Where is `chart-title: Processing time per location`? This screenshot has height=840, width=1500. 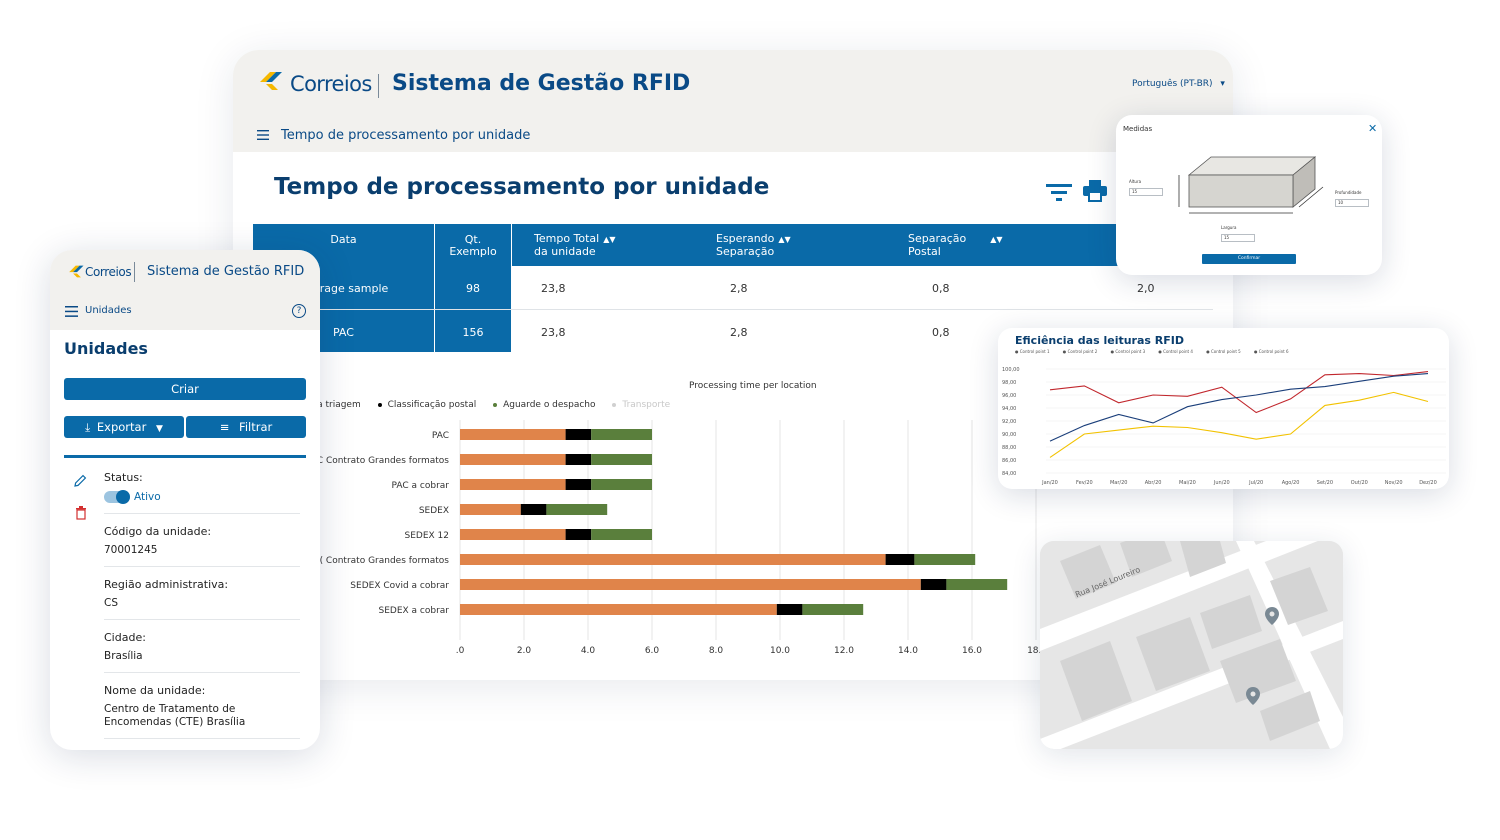
chart-title: Processing time per location is located at coordinates (753, 386).